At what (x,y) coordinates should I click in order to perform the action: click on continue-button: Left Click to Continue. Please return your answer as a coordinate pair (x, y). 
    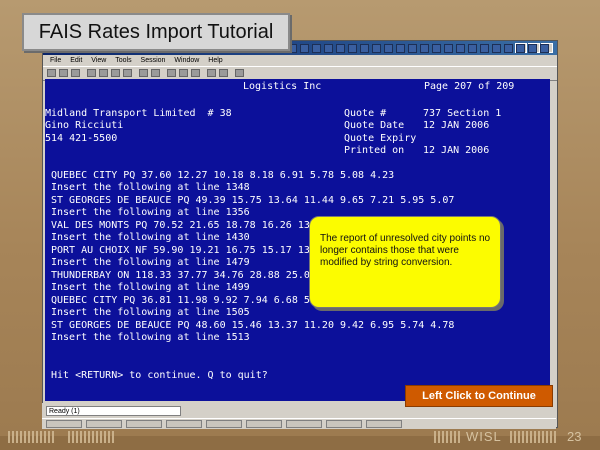
    Looking at the image, I should click on (479, 396).